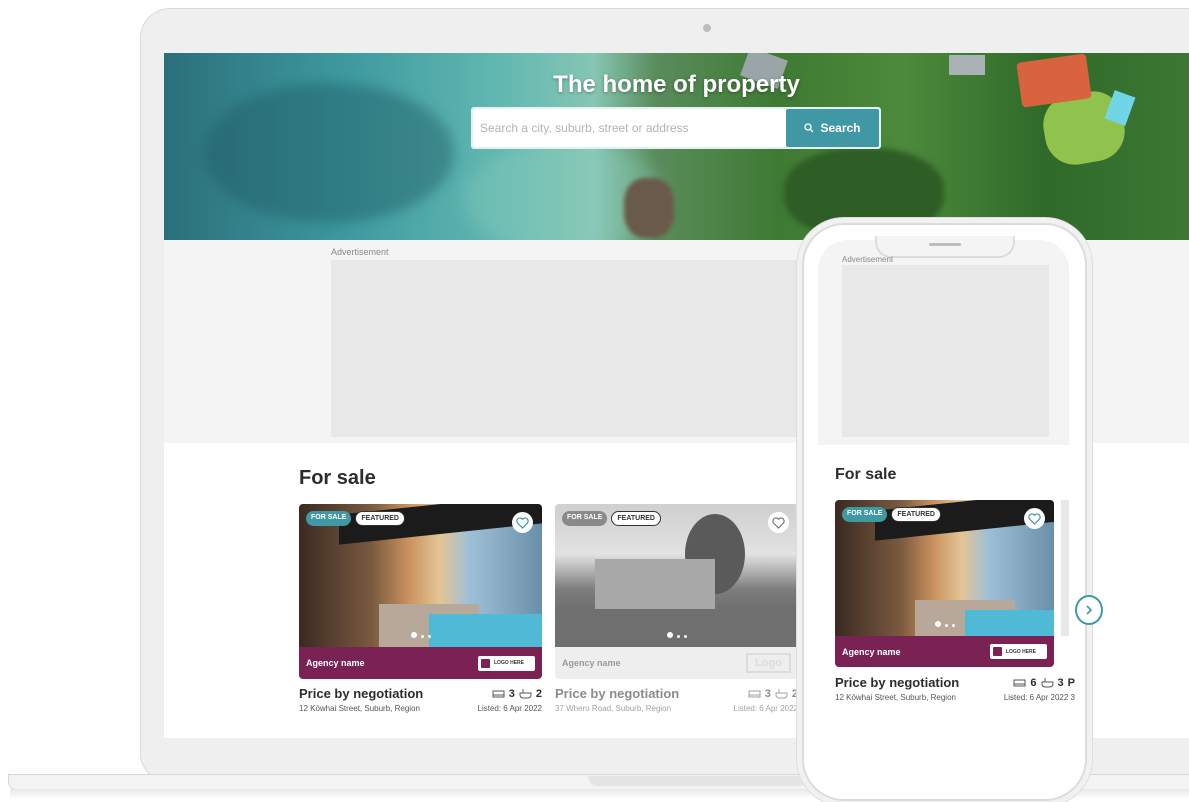  What do you see at coordinates (1060, 682) in the screenshot?
I see `bathroom-count: 3` at bounding box center [1060, 682].